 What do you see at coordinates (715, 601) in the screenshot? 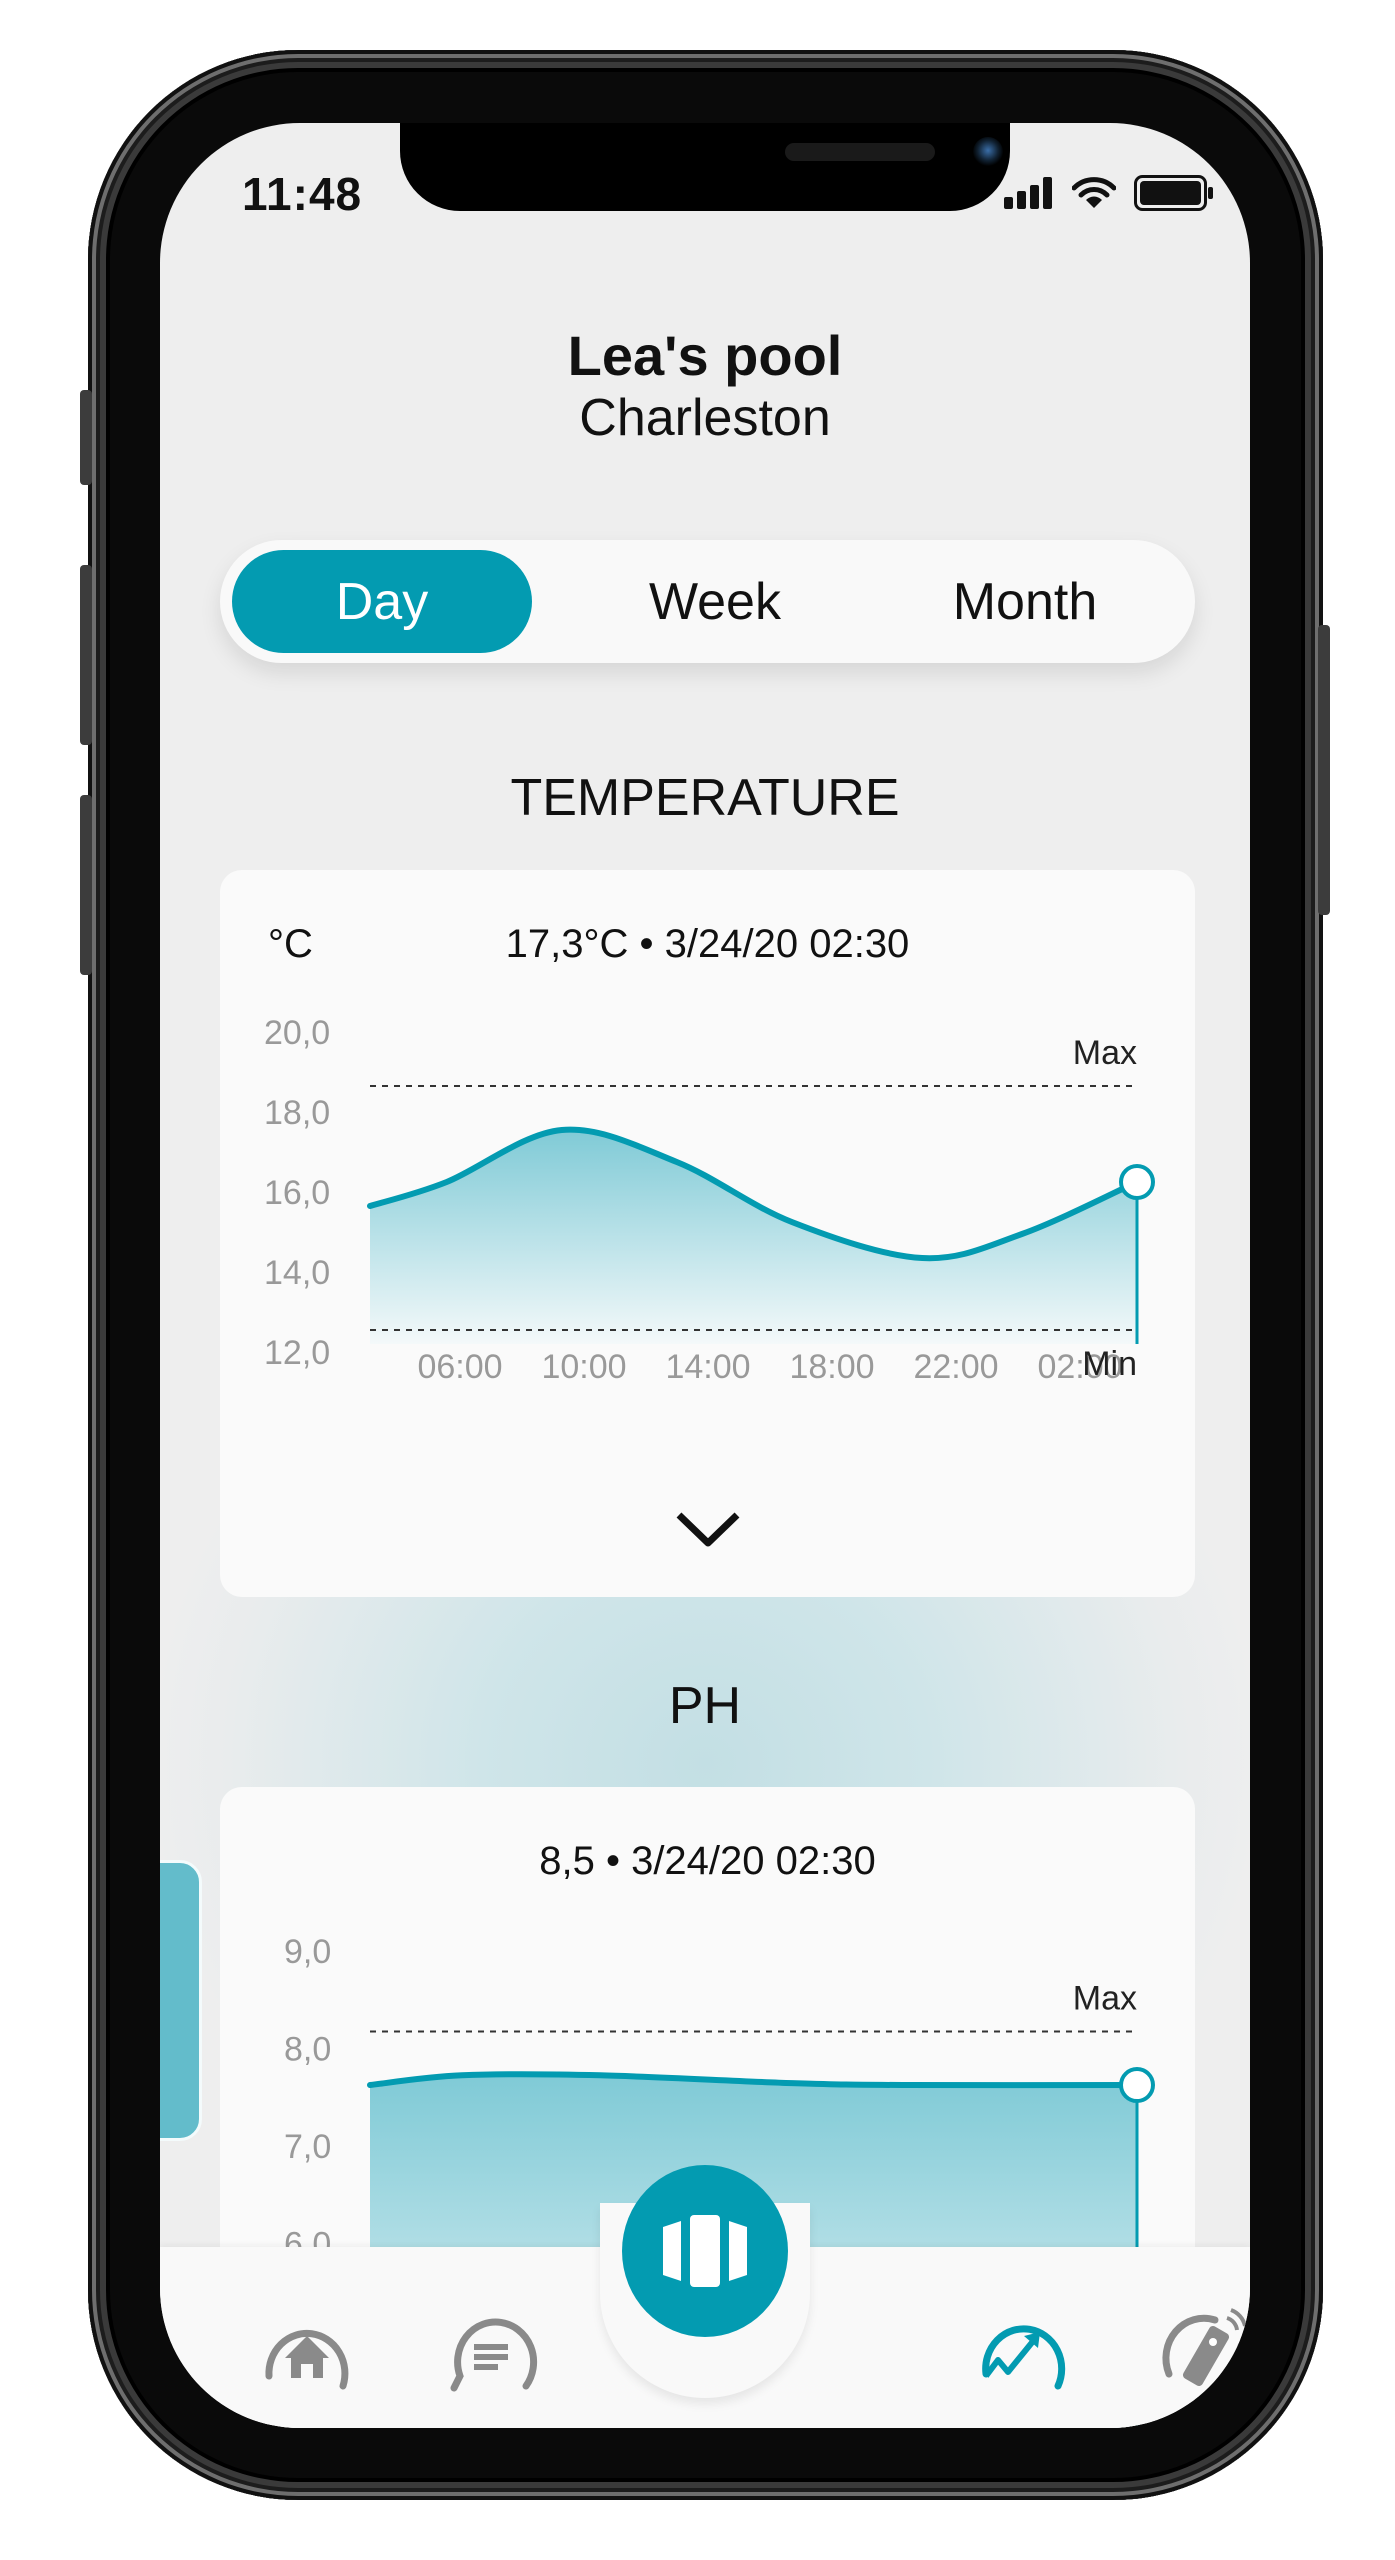
I see `tab-week: Week` at bounding box center [715, 601].